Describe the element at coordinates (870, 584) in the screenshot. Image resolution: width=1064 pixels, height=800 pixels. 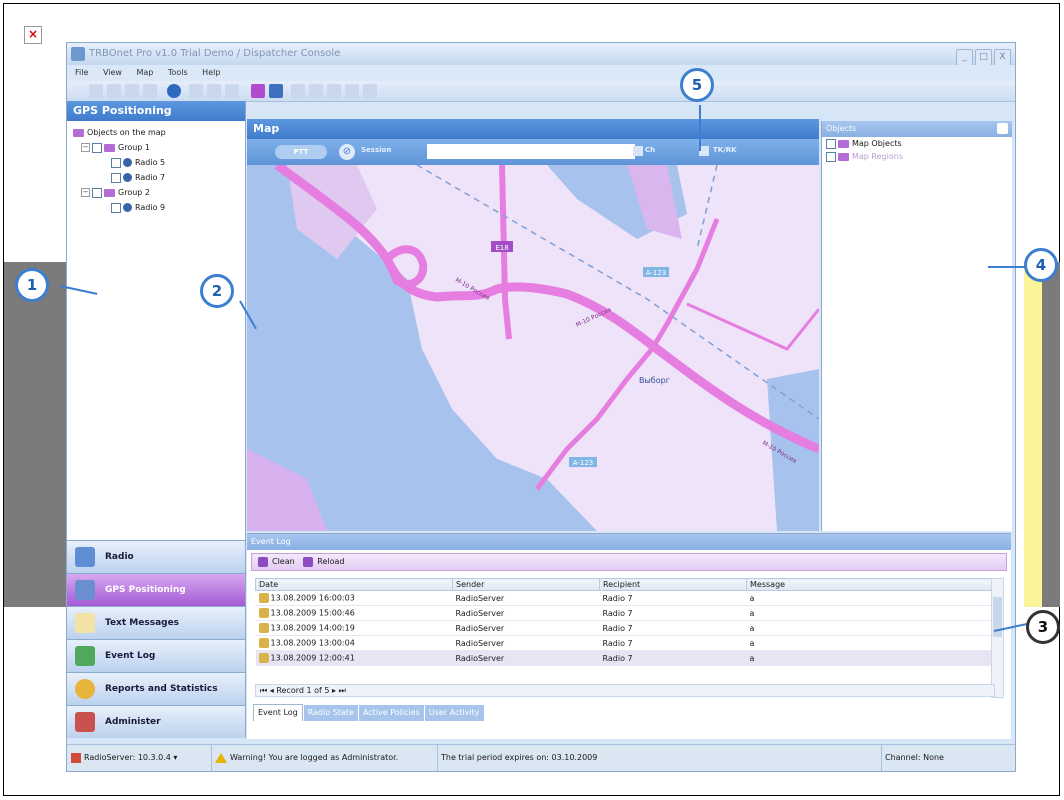
I see `column-header-message: Message` at that location.